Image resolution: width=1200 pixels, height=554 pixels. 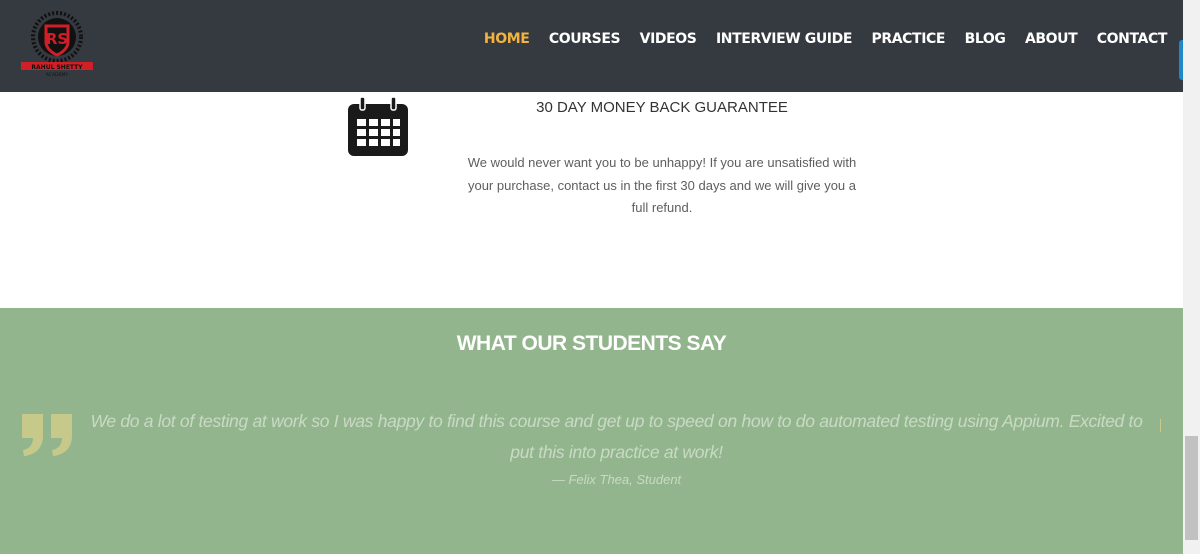 What do you see at coordinates (47, 435) in the screenshot?
I see `quote-icon` at bounding box center [47, 435].